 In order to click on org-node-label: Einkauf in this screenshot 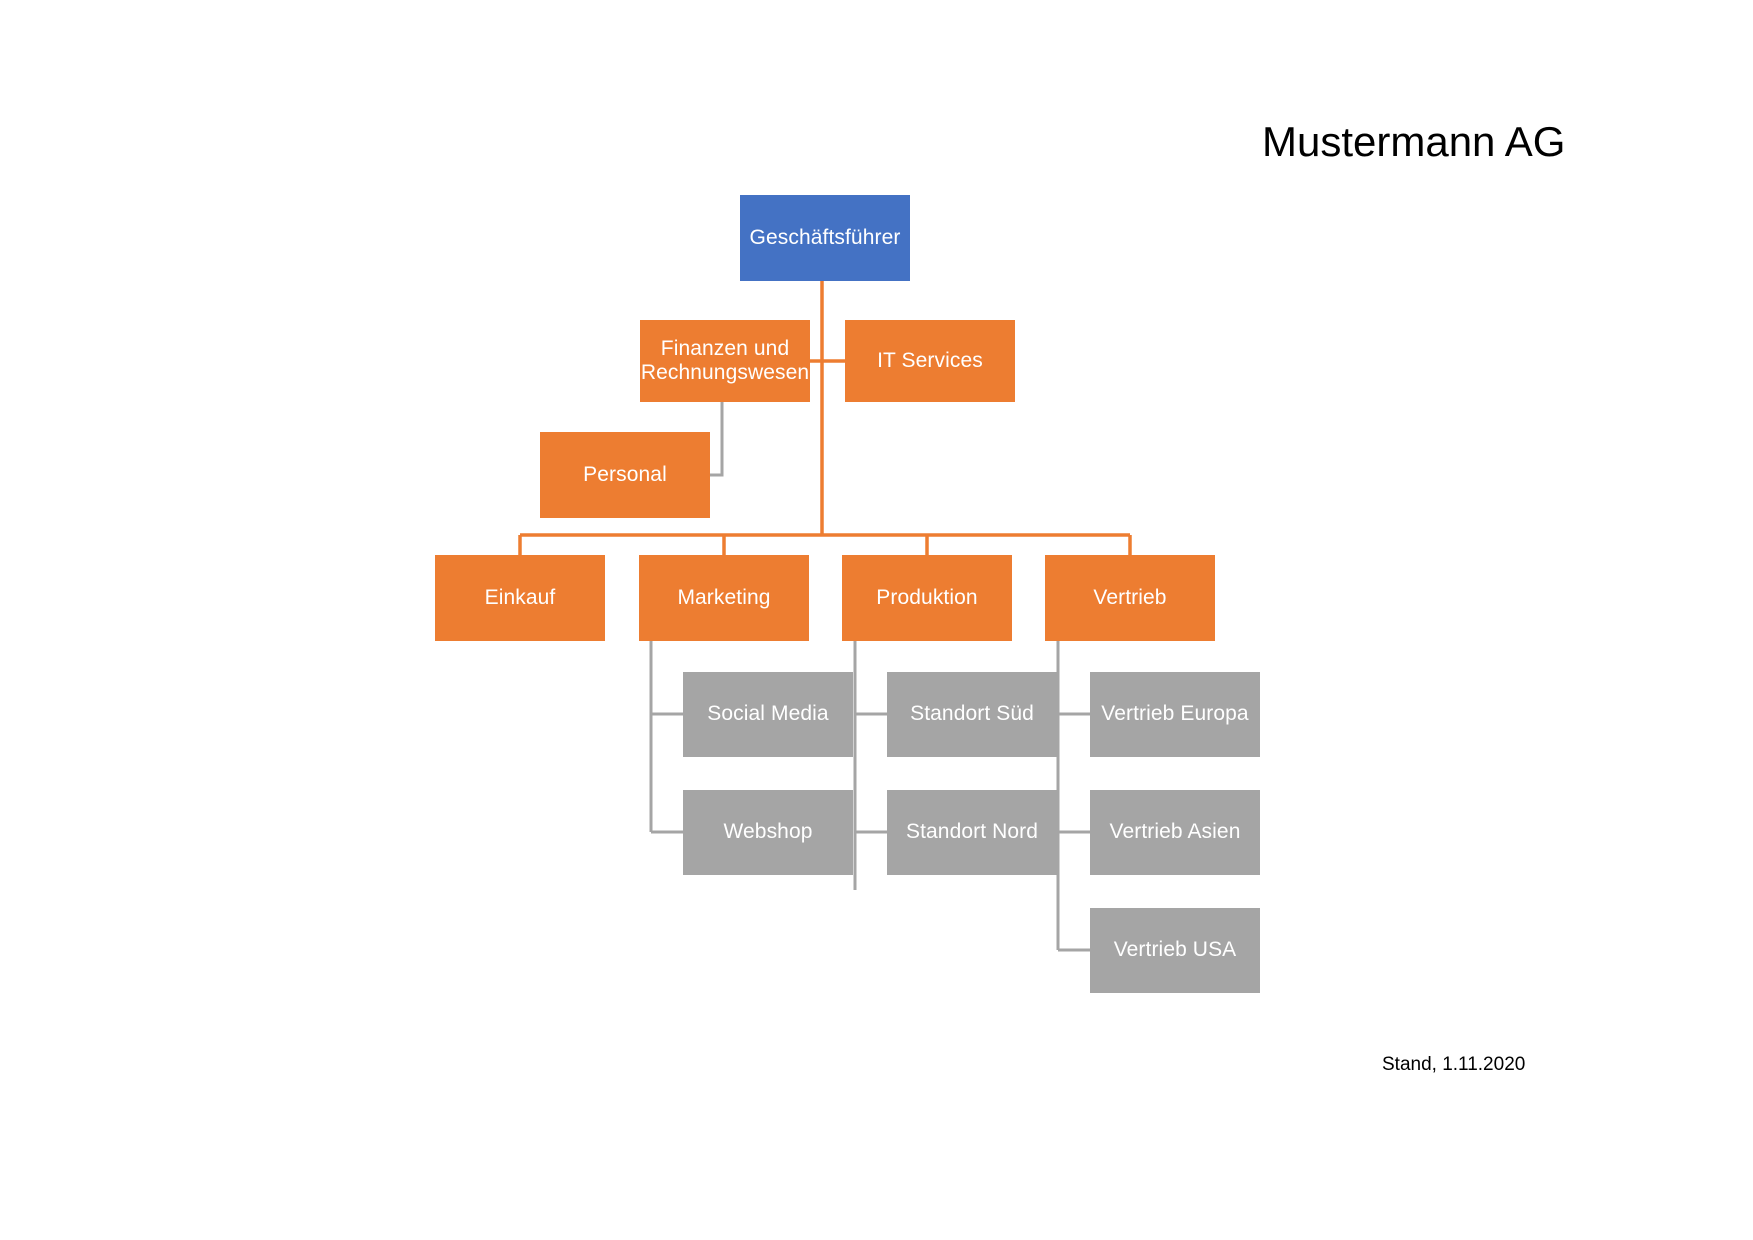, I will do `click(520, 597)`.